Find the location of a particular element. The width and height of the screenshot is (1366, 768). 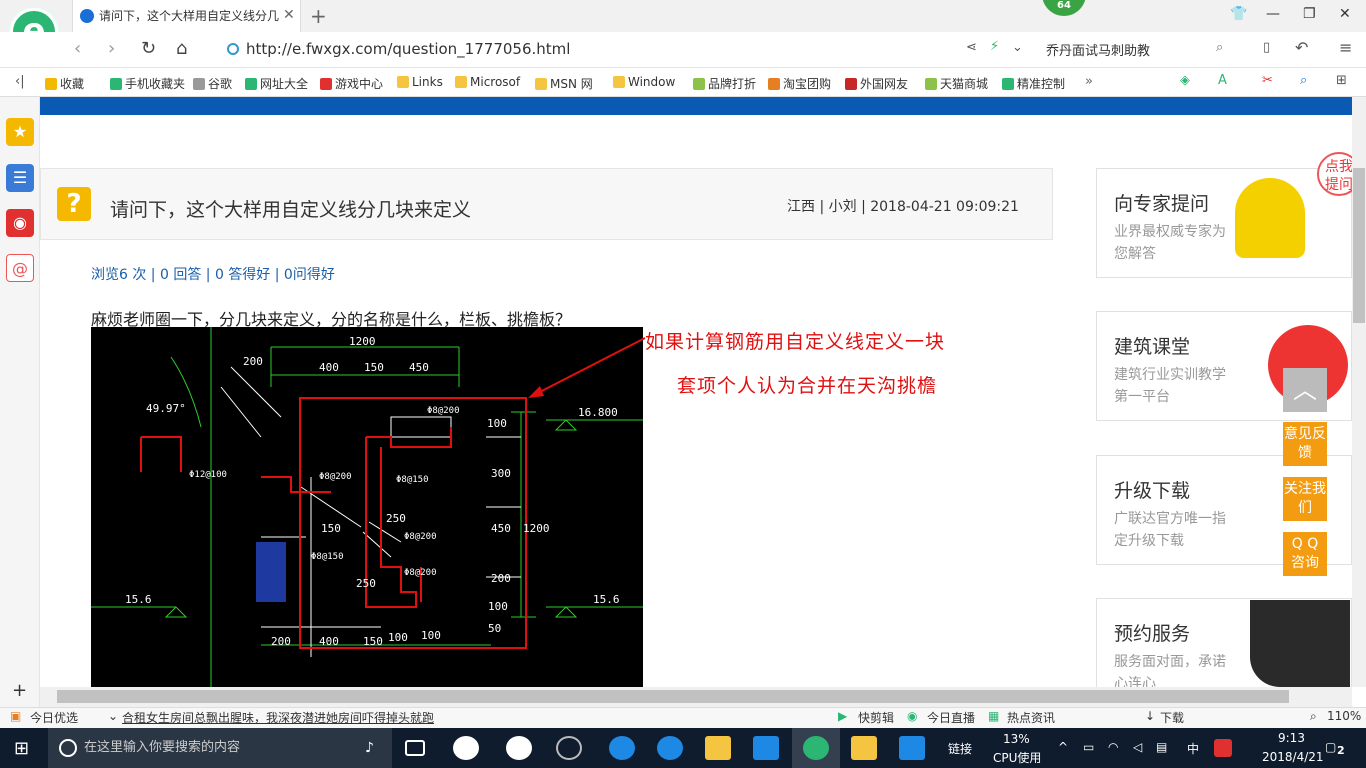

svg-text: 150 is located at coordinates (331, 528).